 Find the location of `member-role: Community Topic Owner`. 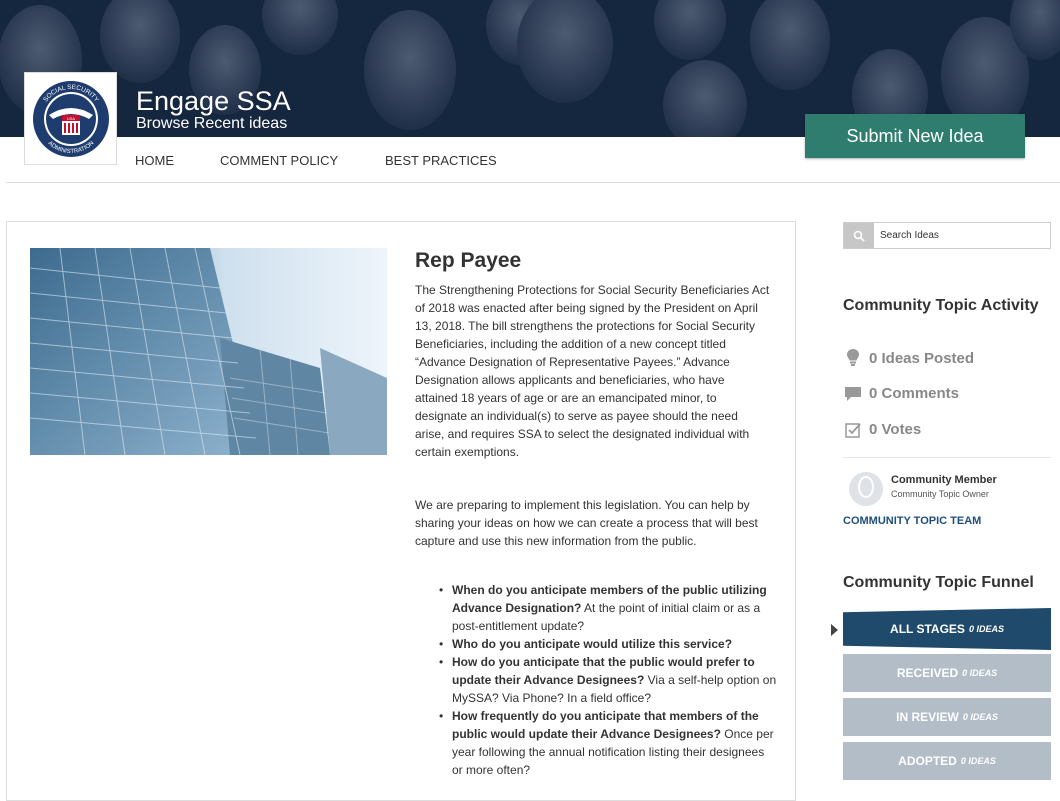

member-role: Community Topic Owner is located at coordinates (940, 494).